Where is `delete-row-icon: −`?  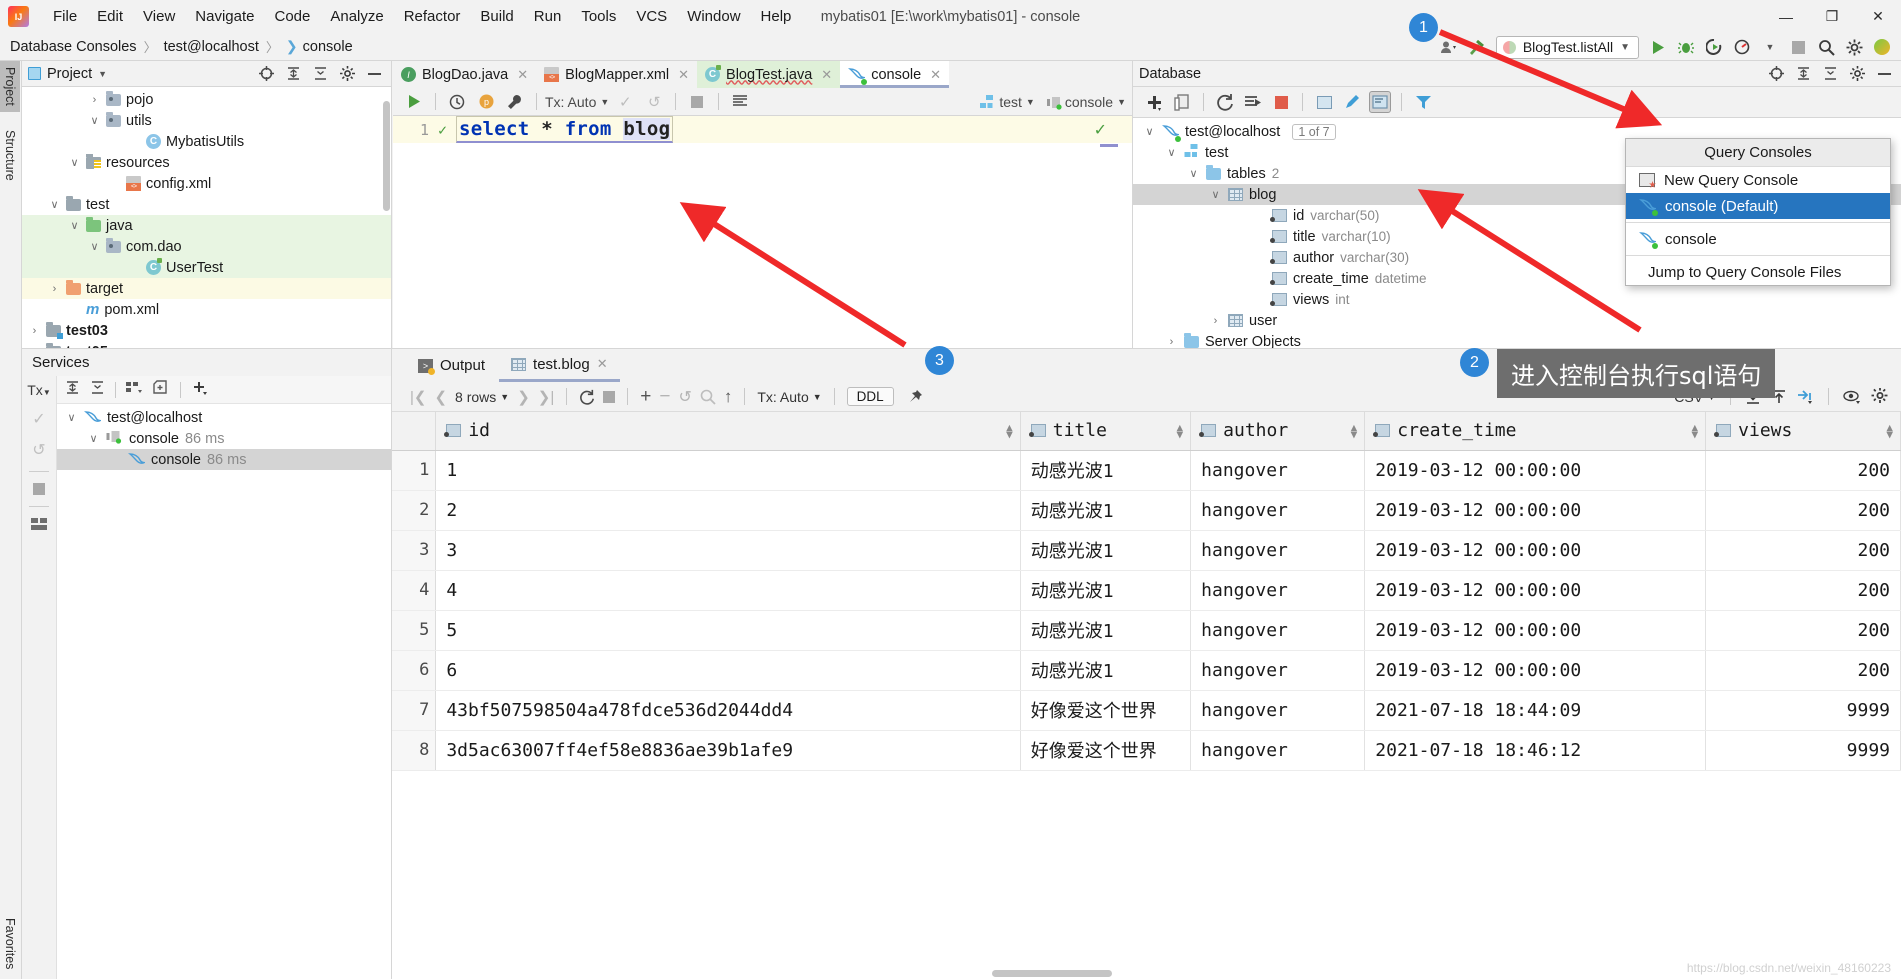
delete-row-icon: − is located at coordinates (664, 397).